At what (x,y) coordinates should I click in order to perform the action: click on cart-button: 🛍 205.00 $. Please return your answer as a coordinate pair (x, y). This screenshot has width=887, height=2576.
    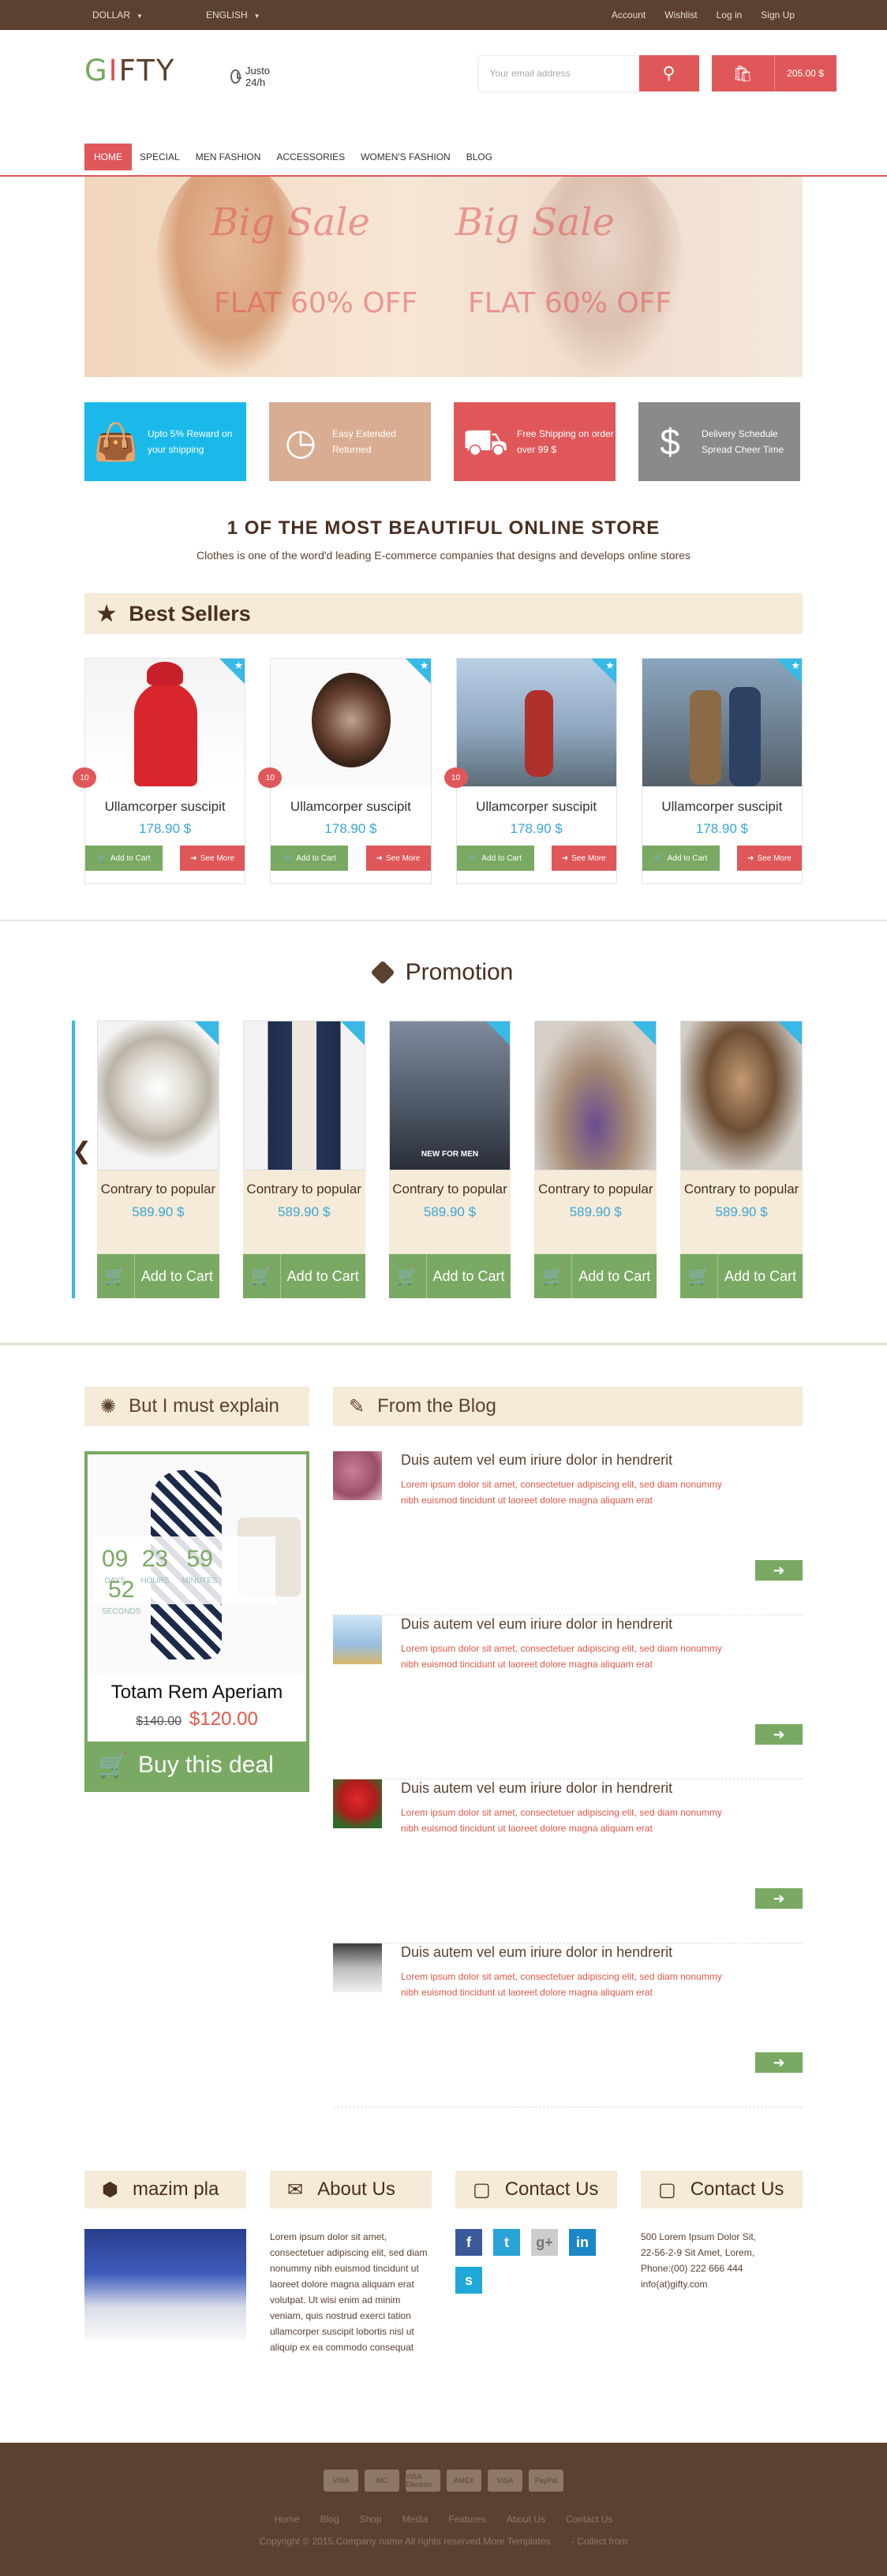
    Looking at the image, I should click on (773, 73).